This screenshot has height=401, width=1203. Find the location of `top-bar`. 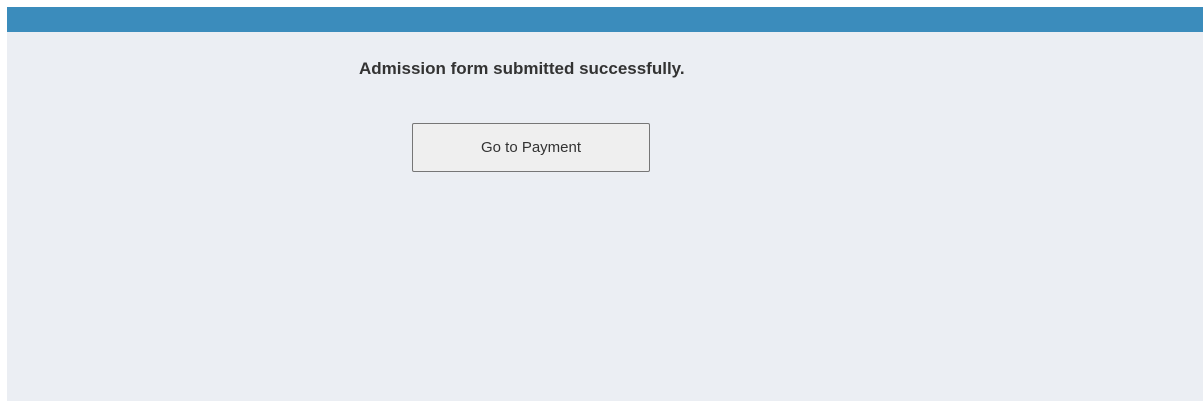

top-bar is located at coordinates (605, 19).